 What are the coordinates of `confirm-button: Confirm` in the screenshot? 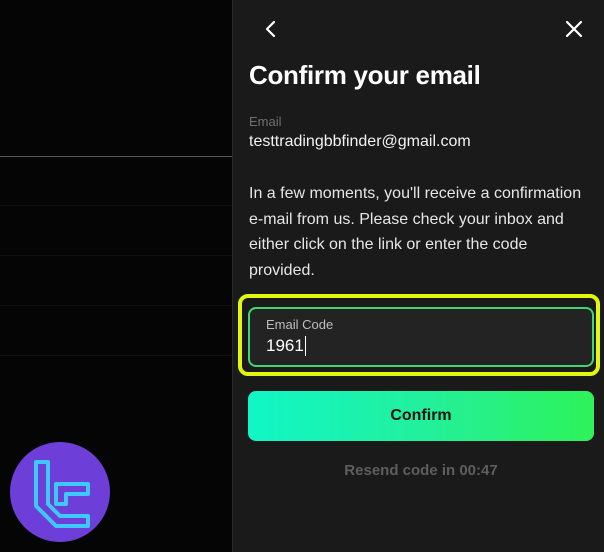 It's located at (421, 416).